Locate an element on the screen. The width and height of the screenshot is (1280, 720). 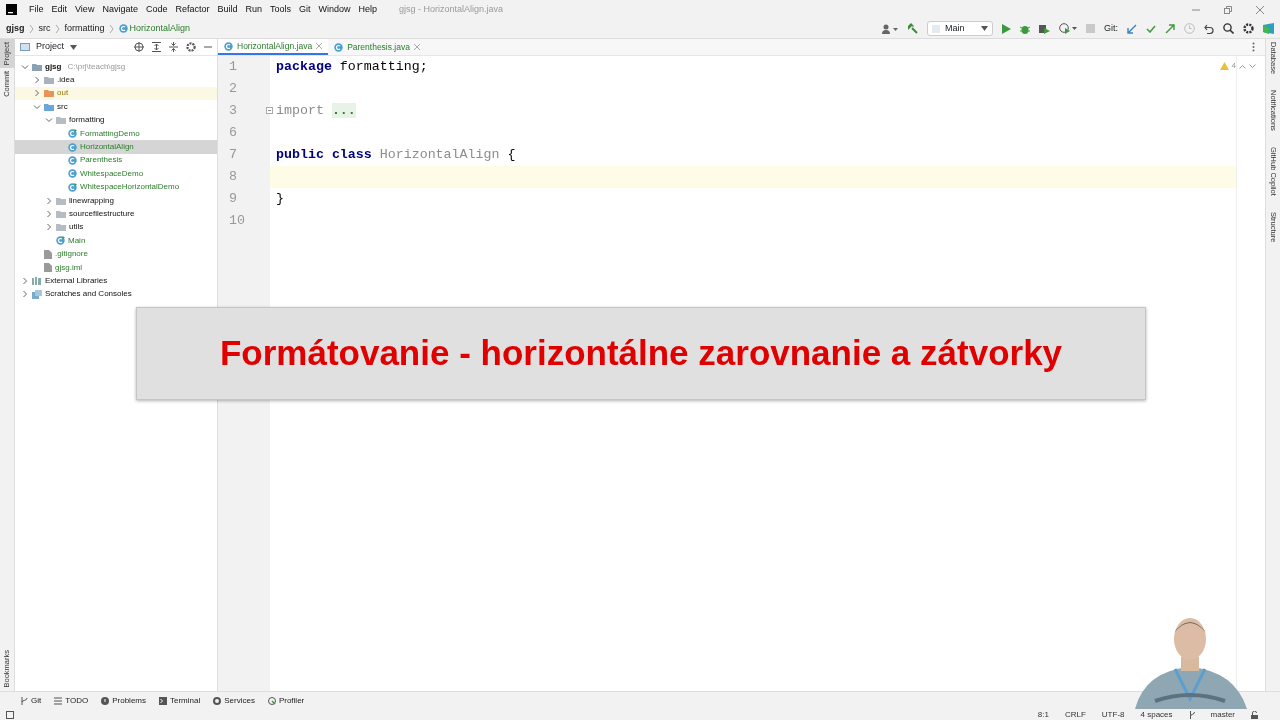
status-item: 4 spaces is located at coordinates (1156, 714).